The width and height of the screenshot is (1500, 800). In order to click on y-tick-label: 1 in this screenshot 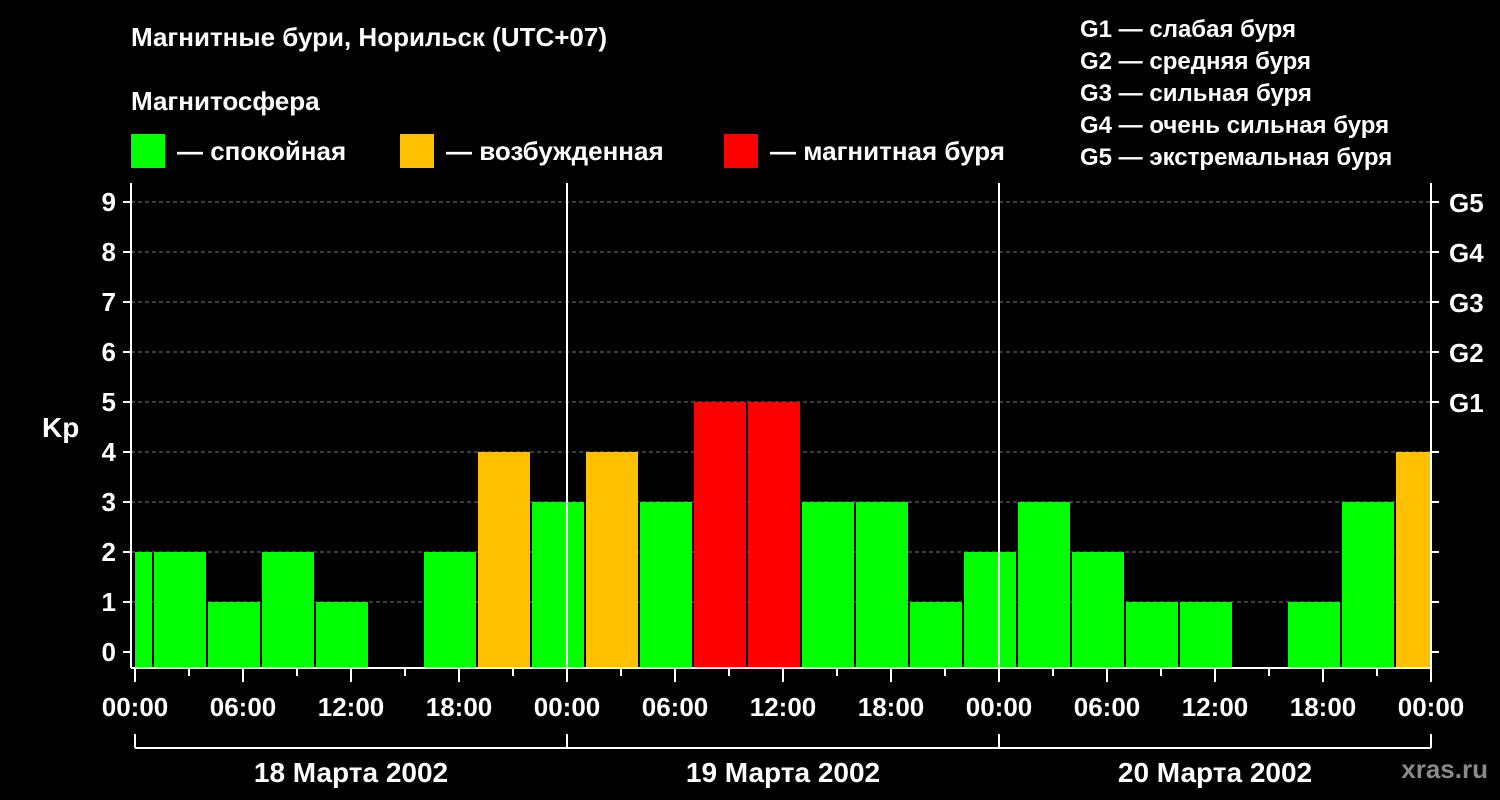, I will do `click(109, 602)`.